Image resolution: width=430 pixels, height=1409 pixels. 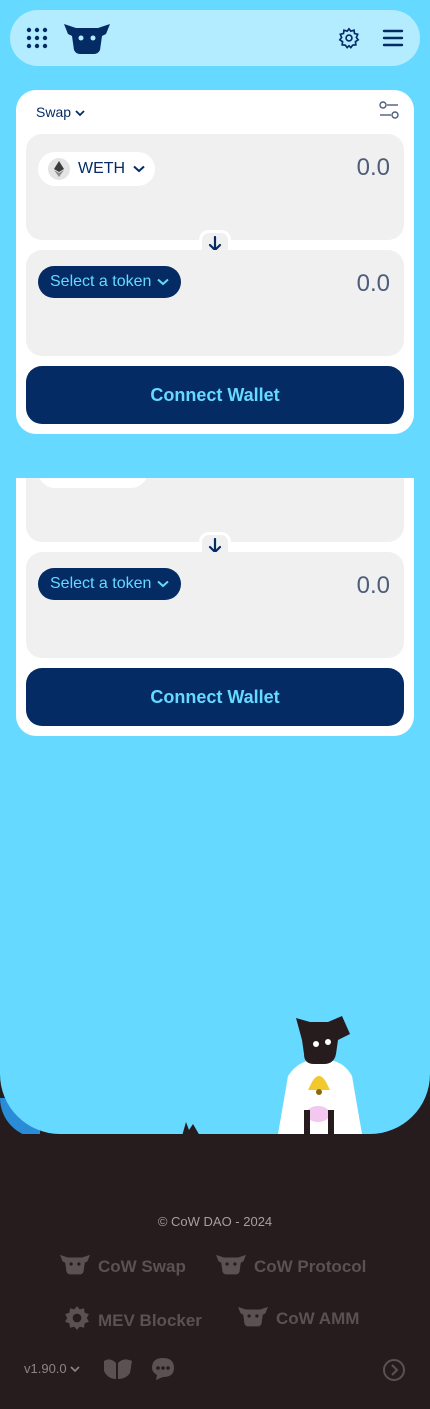 What do you see at coordinates (394, 1372) in the screenshot?
I see `chevron-right-circle-icon` at bounding box center [394, 1372].